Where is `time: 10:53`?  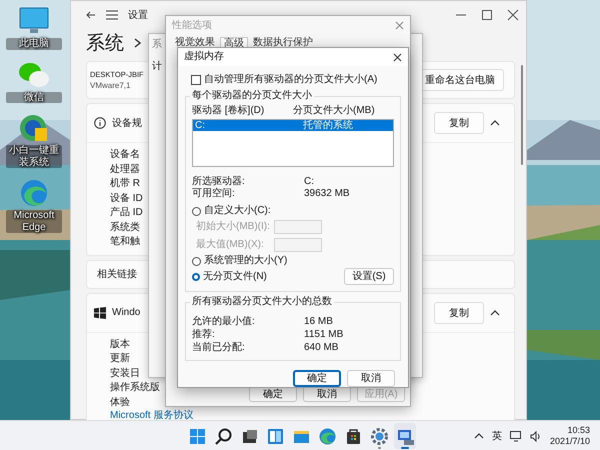 time: 10:53 is located at coordinates (578, 430).